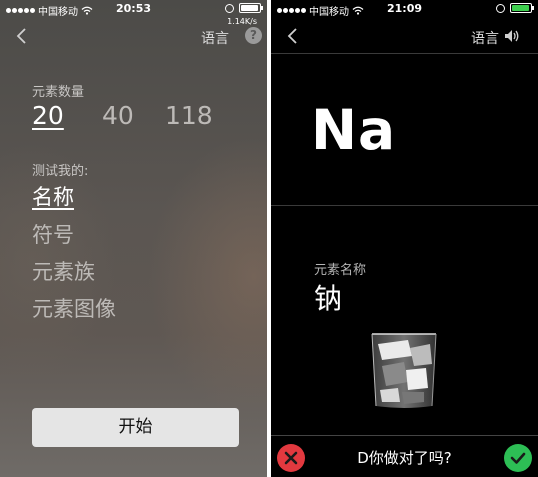 The image size is (538, 477). Describe the element at coordinates (404, 370) in the screenshot. I see `sodium-in-water-glass-image` at that location.